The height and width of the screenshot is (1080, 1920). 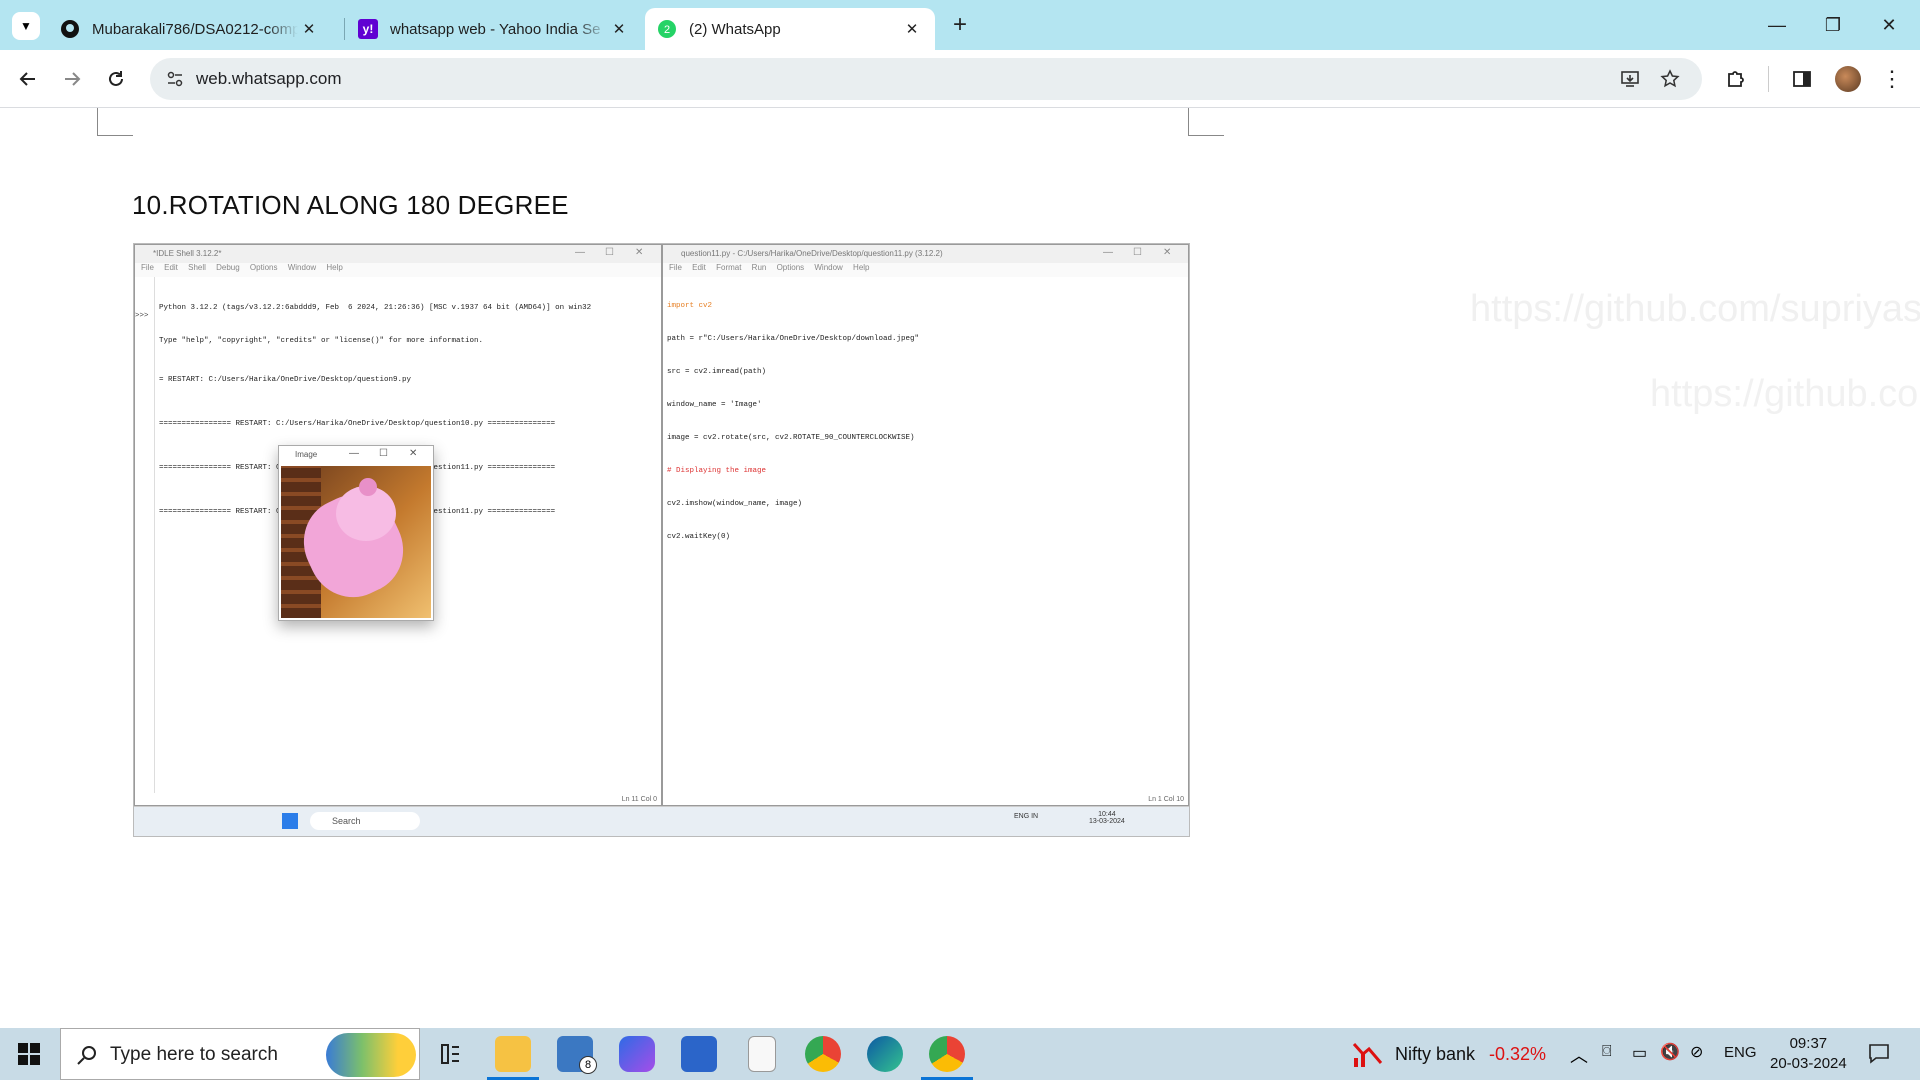 I want to click on notification-icon, so click(x=1879, y=1054).